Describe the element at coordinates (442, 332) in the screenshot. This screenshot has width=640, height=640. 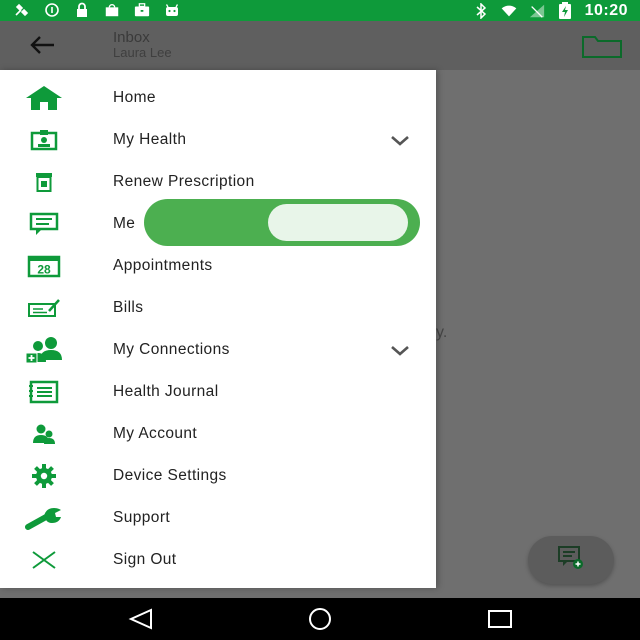
I see `content-text-fragment: y.` at that location.